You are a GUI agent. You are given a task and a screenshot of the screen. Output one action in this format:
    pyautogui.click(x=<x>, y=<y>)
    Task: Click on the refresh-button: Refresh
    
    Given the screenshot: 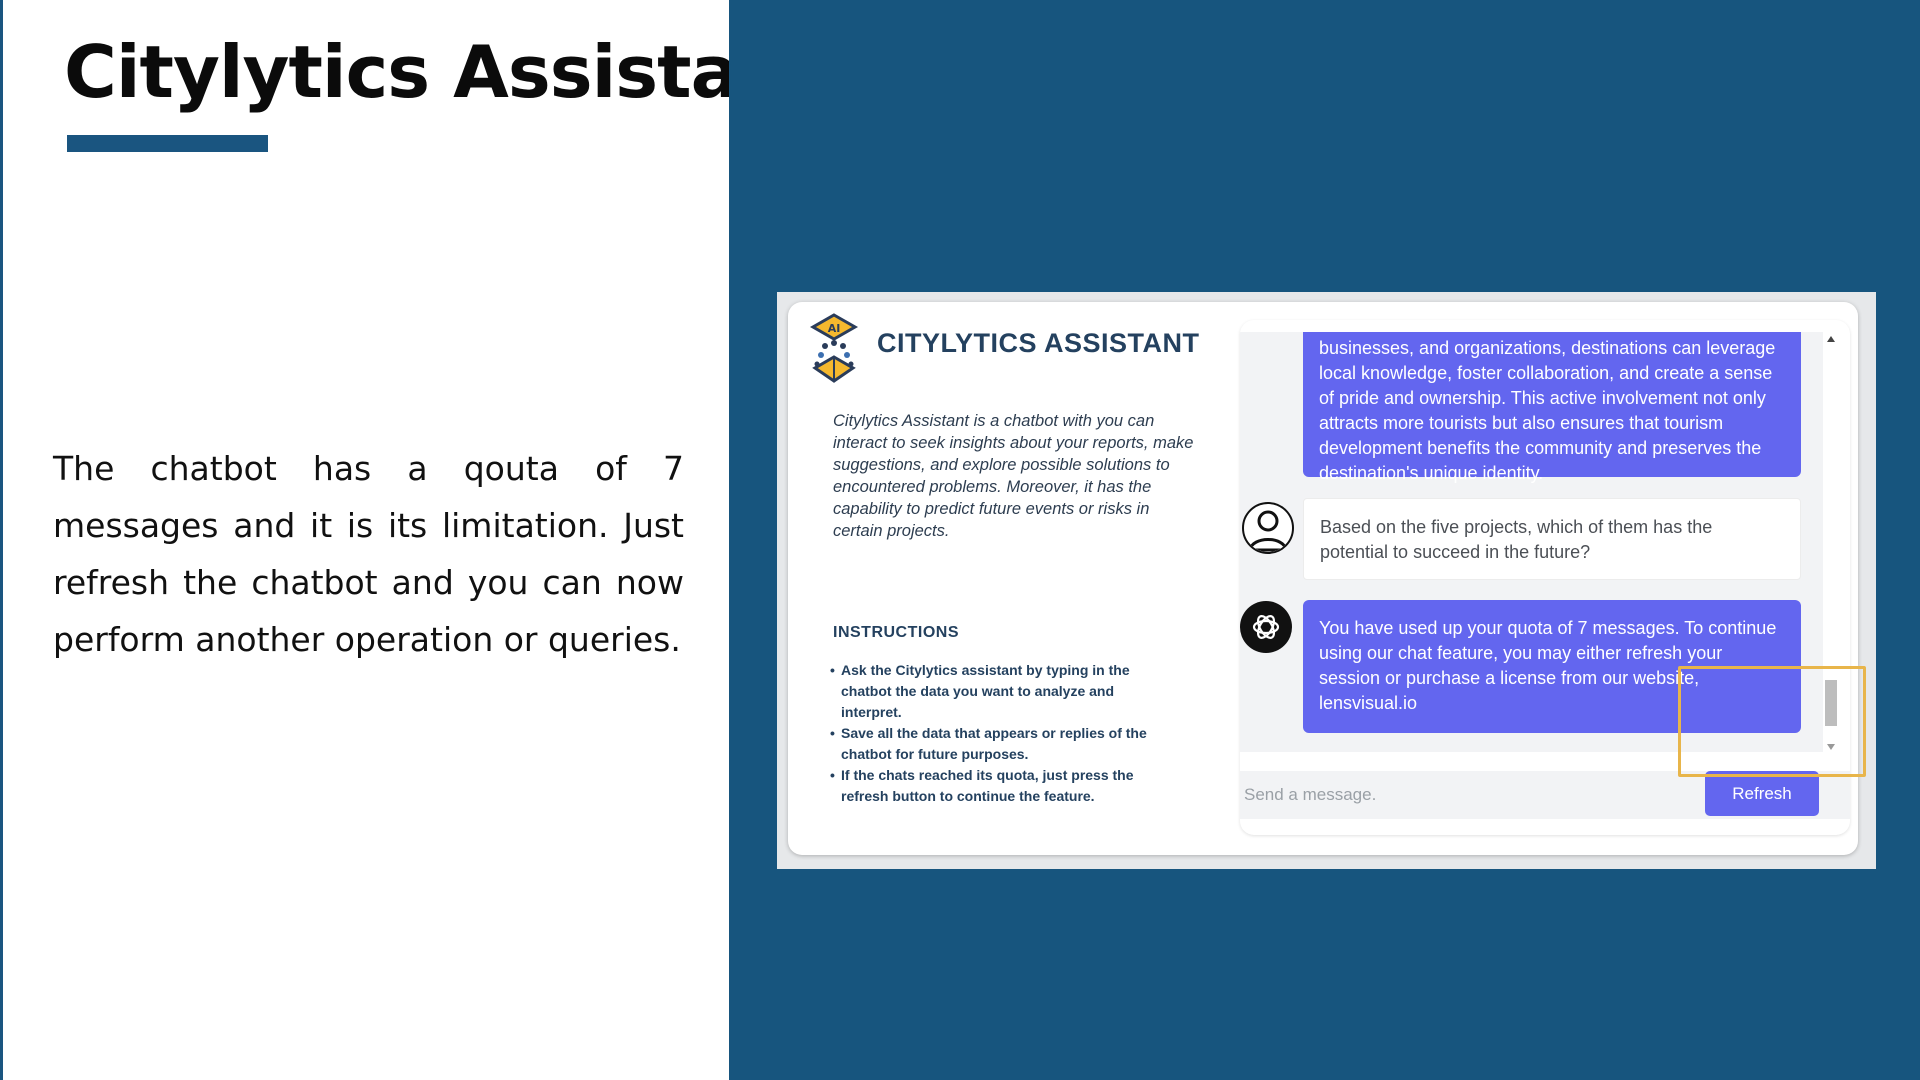 What is the action you would take?
    pyautogui.click(x=1762, y=793)
    